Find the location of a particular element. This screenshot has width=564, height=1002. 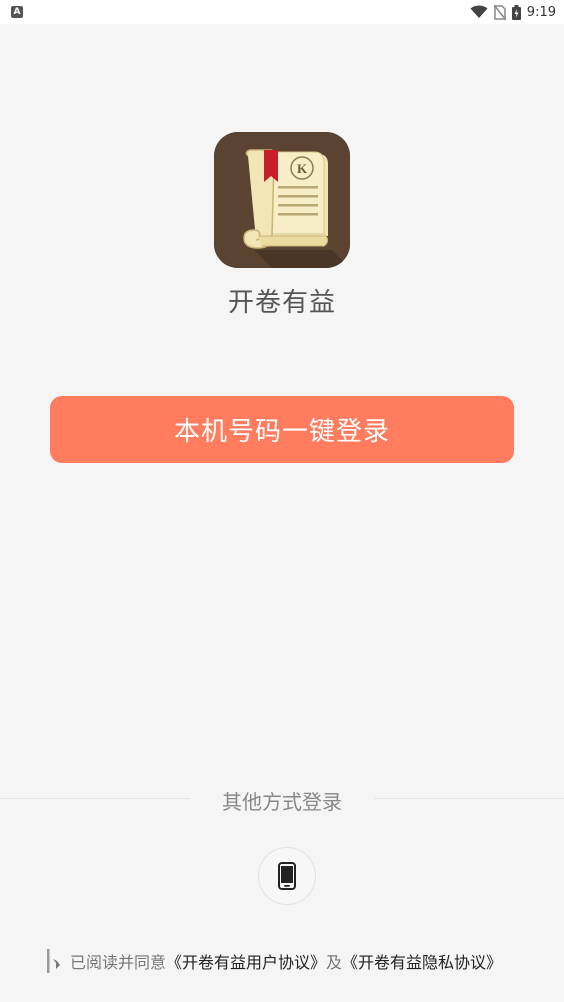

wifi-icon is located at coordinates (479, 11).